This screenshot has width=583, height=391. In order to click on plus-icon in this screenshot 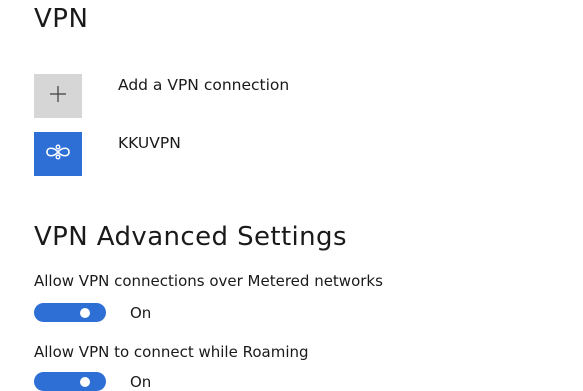, I will do `click(58, 96)`.